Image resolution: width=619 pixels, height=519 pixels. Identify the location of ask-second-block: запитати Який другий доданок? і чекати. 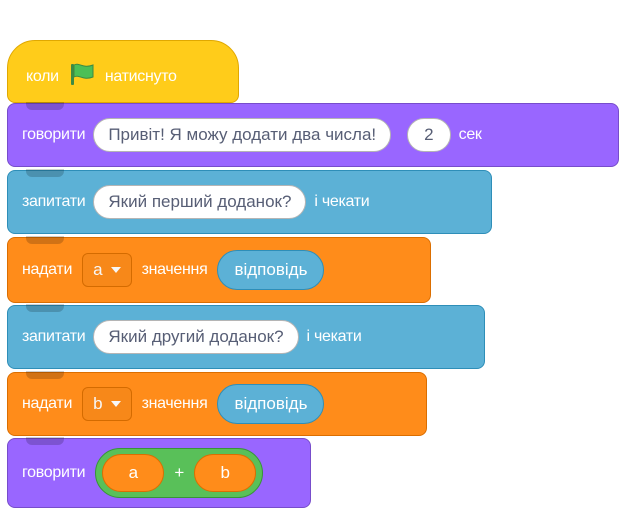
(246, 336).